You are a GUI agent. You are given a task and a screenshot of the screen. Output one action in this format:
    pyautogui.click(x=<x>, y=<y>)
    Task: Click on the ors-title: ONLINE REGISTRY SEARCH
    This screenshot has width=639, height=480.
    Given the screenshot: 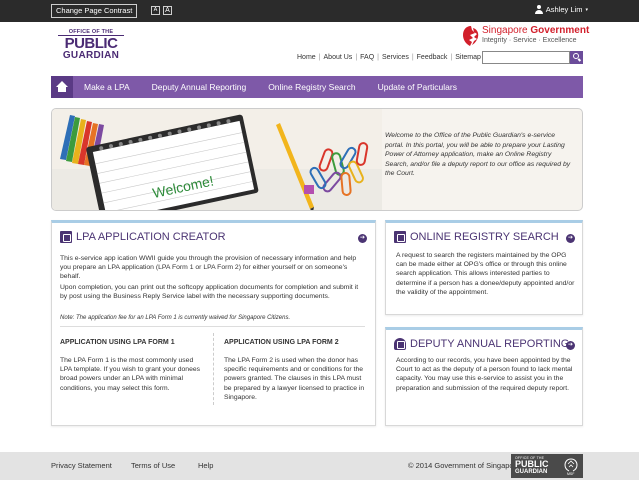 What is the action you would take?
    pyautogui.click(x=476, y=237)
    